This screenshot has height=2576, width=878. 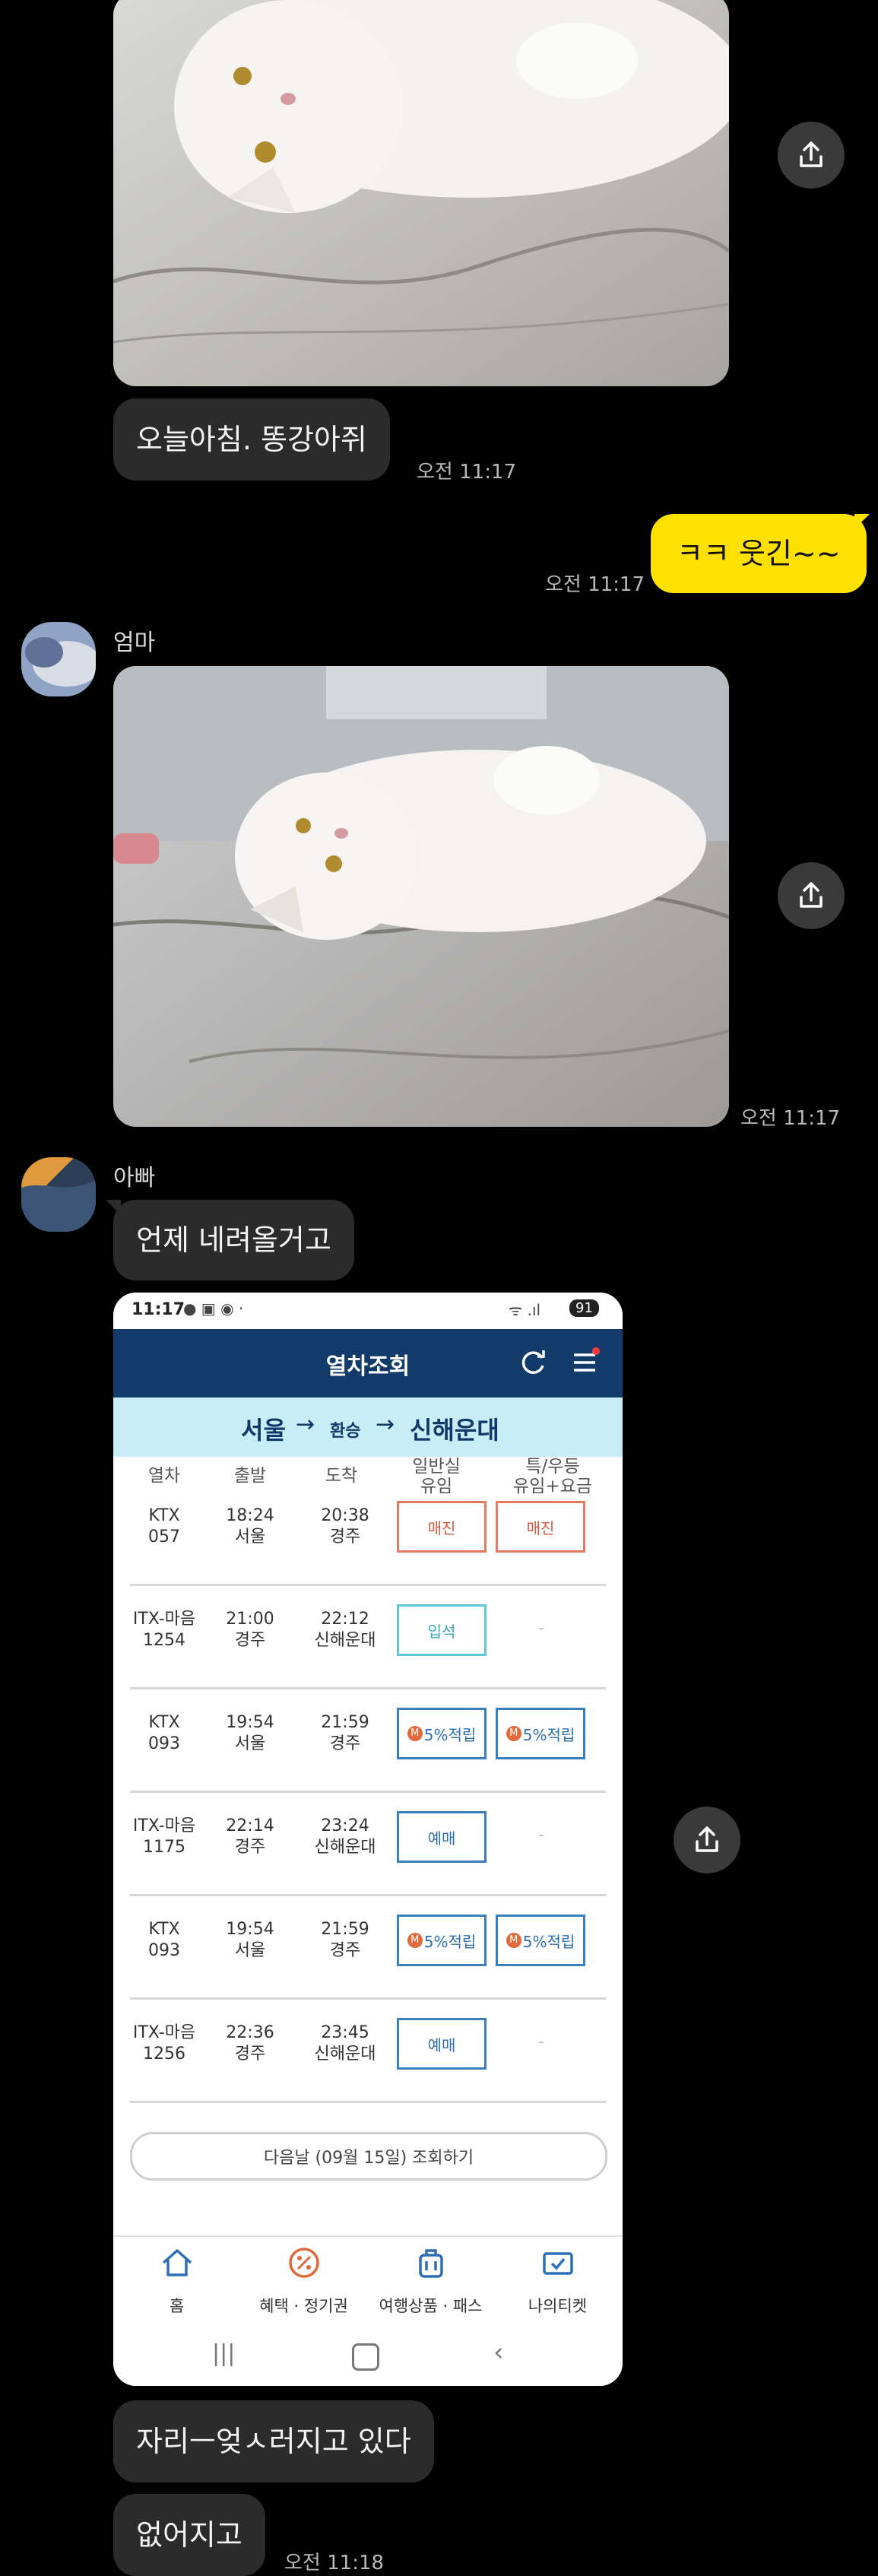 I want to click on sender-name: 아빠, so click(x=135, y=1178).